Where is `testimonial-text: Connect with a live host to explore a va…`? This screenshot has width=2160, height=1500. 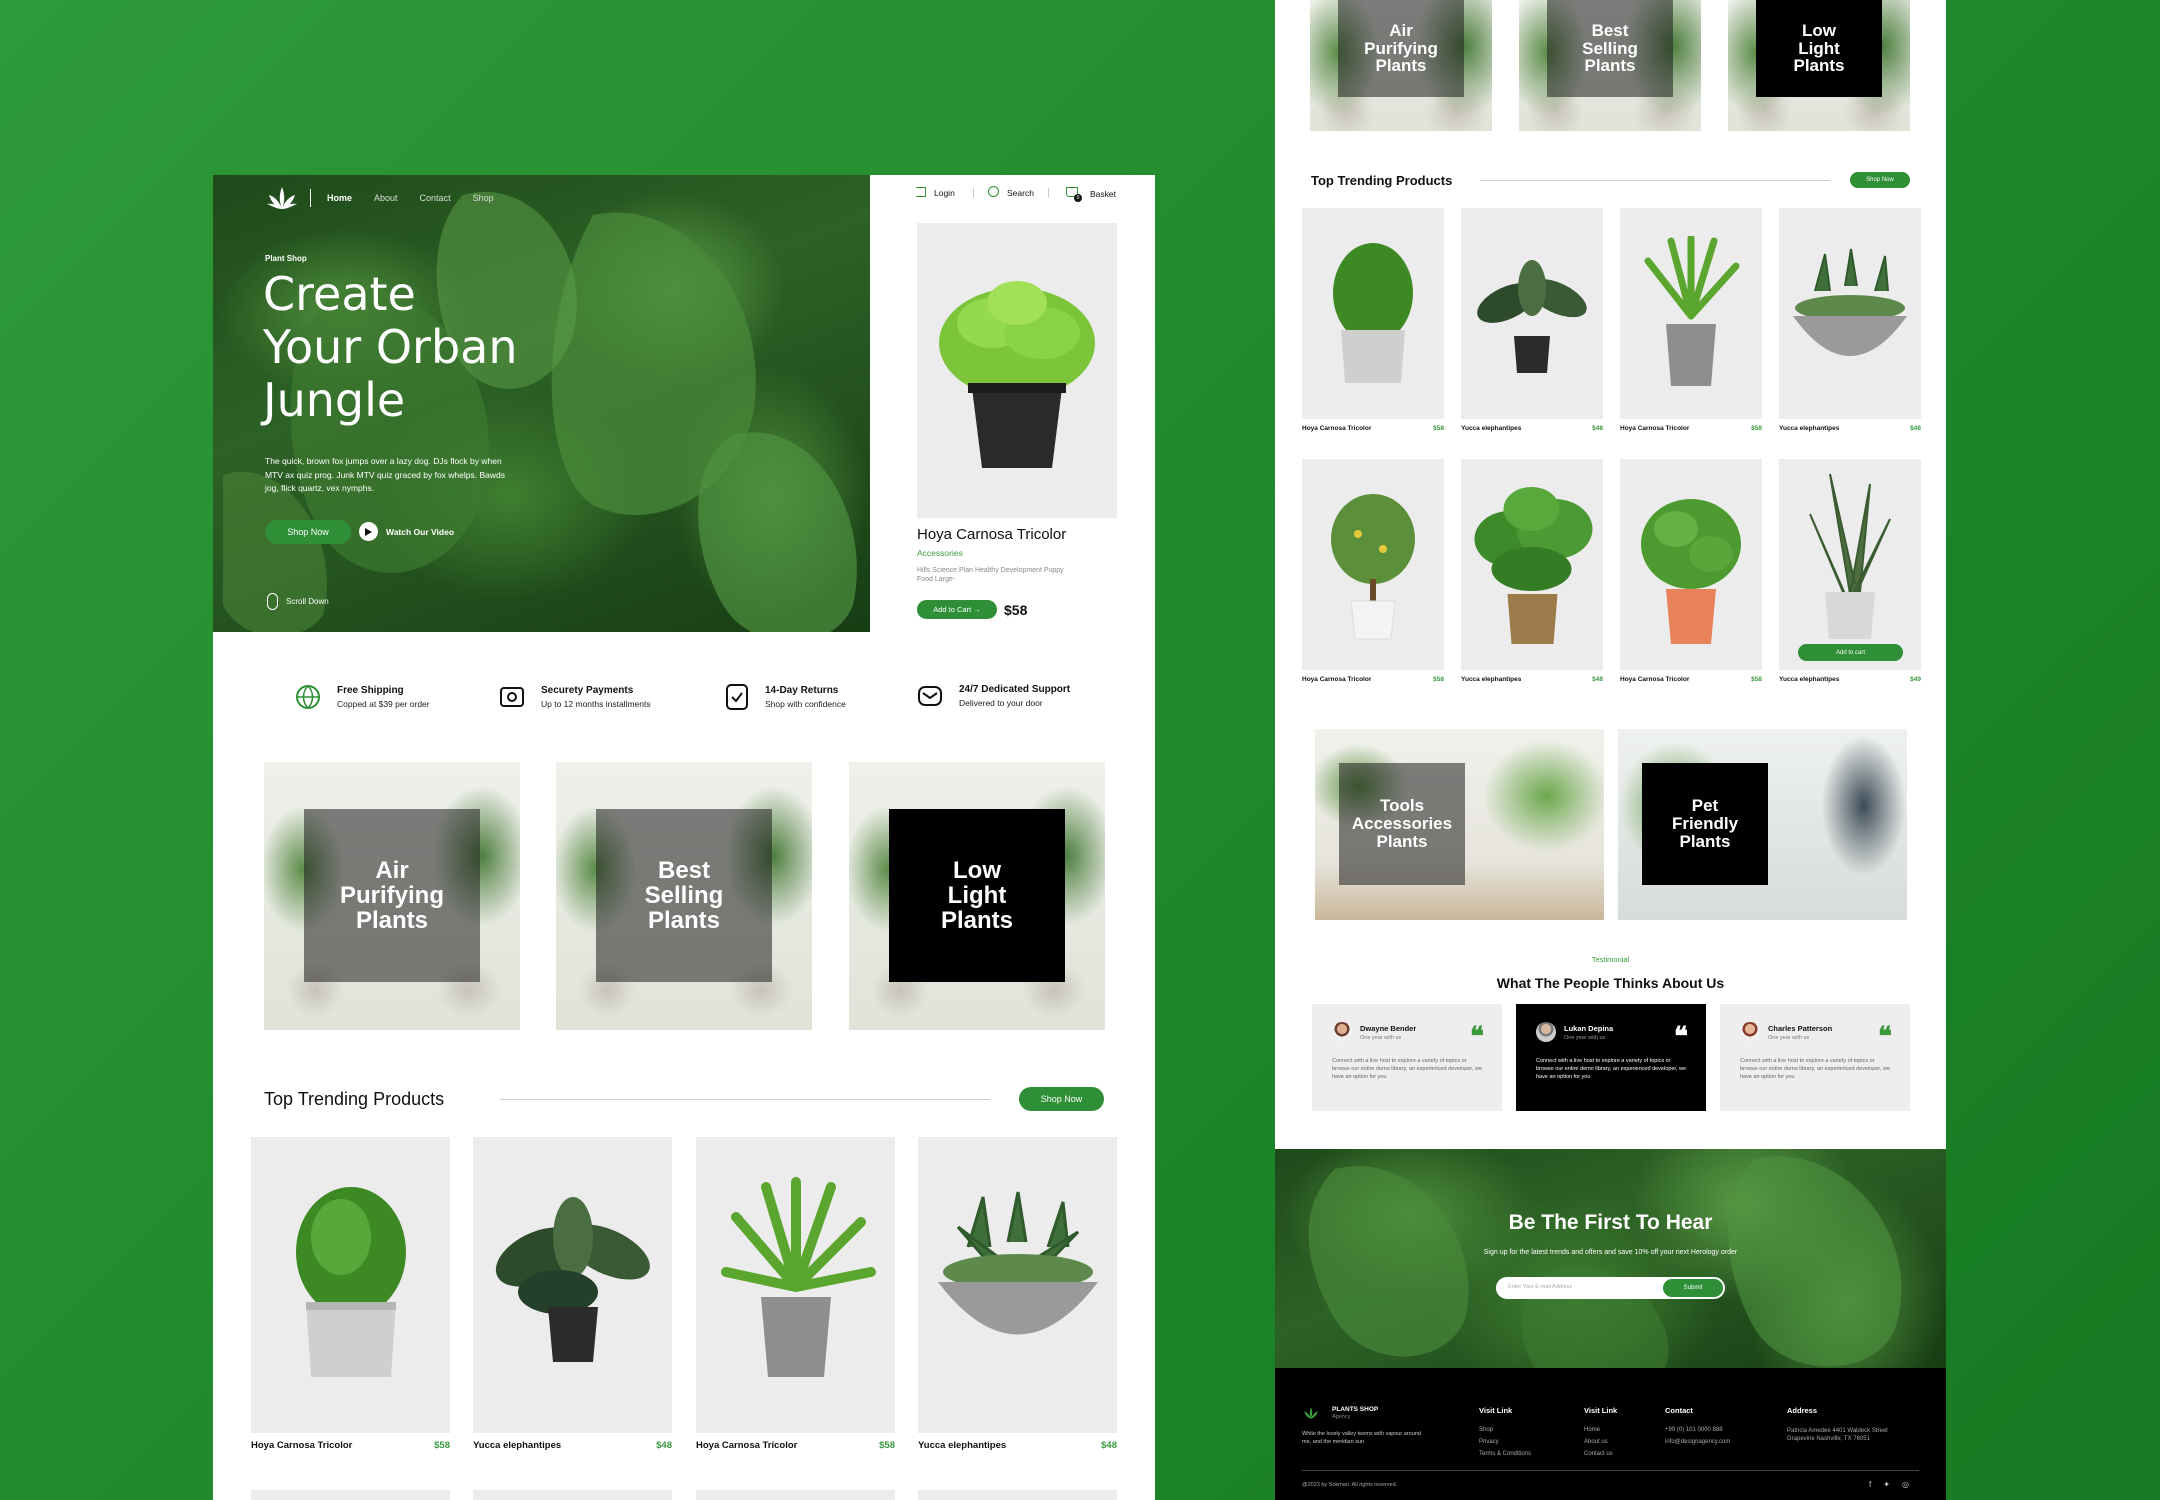 testimonial-text: Connect with a live host to explore a va… is located at coordinates (1611, 1069).